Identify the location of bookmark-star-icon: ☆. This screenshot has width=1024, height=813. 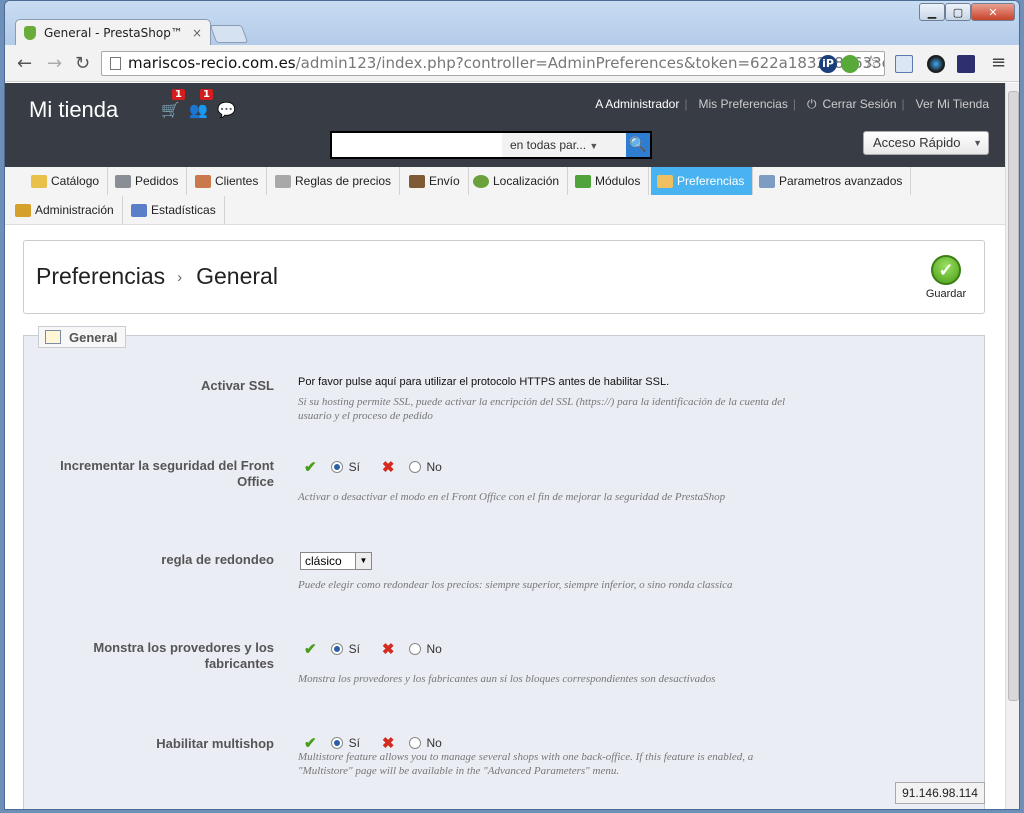
(871, 62).